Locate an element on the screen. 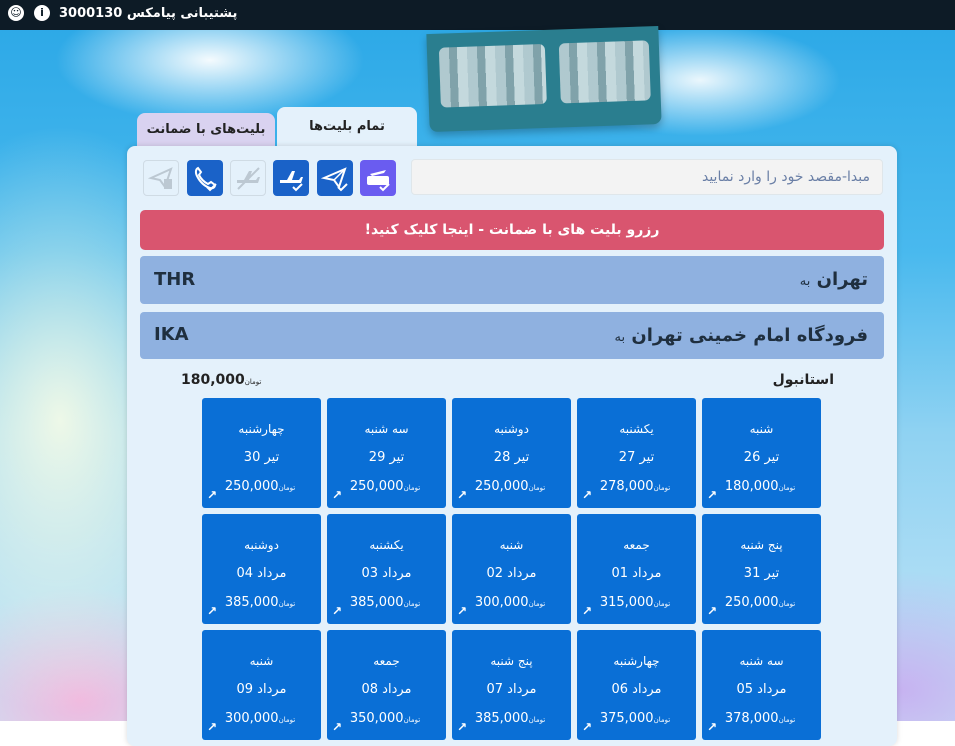  logo-blur-right is located at coordinates (604, 72).